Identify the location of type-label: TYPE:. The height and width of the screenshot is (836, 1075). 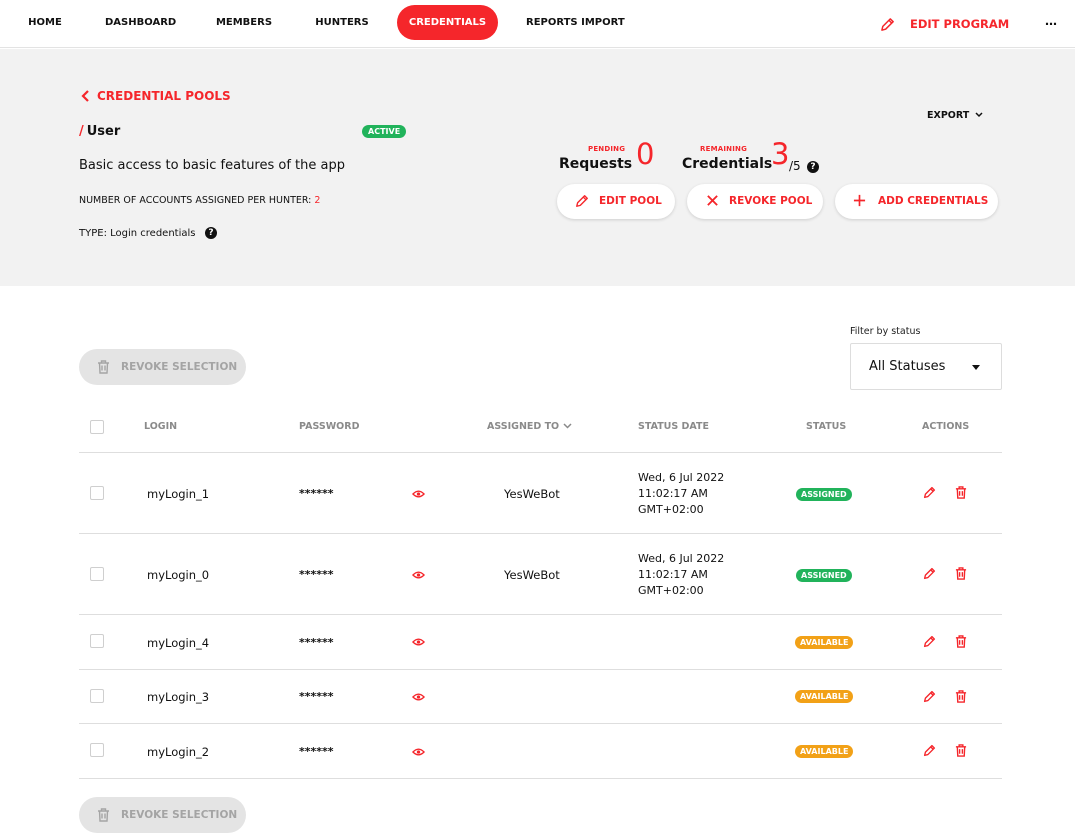
(93, 233).